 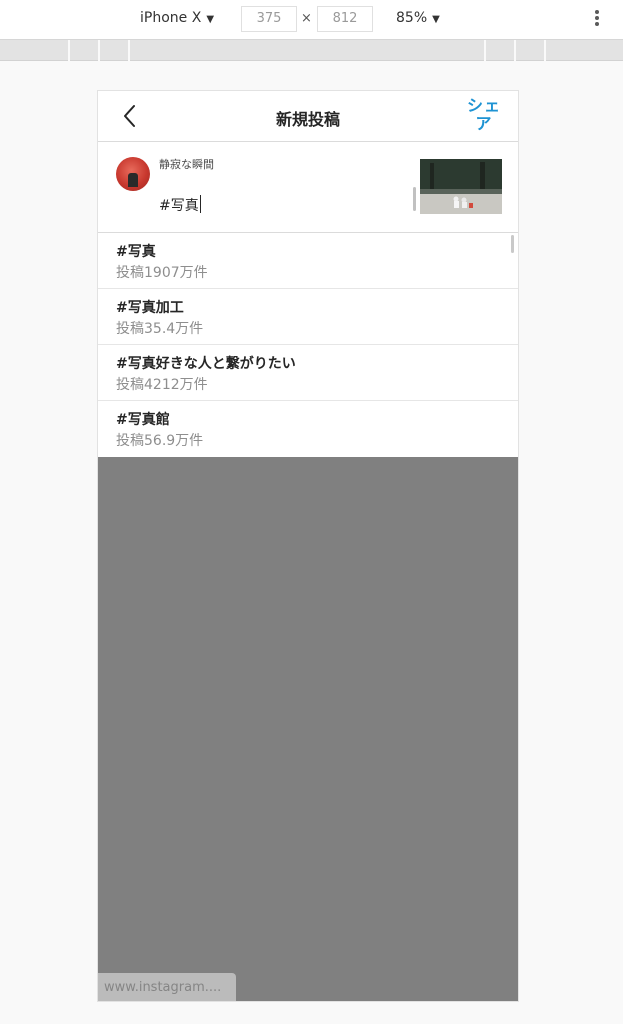 I want to click on device-selector: iPhone X ▼, so click(x=177, y=18).